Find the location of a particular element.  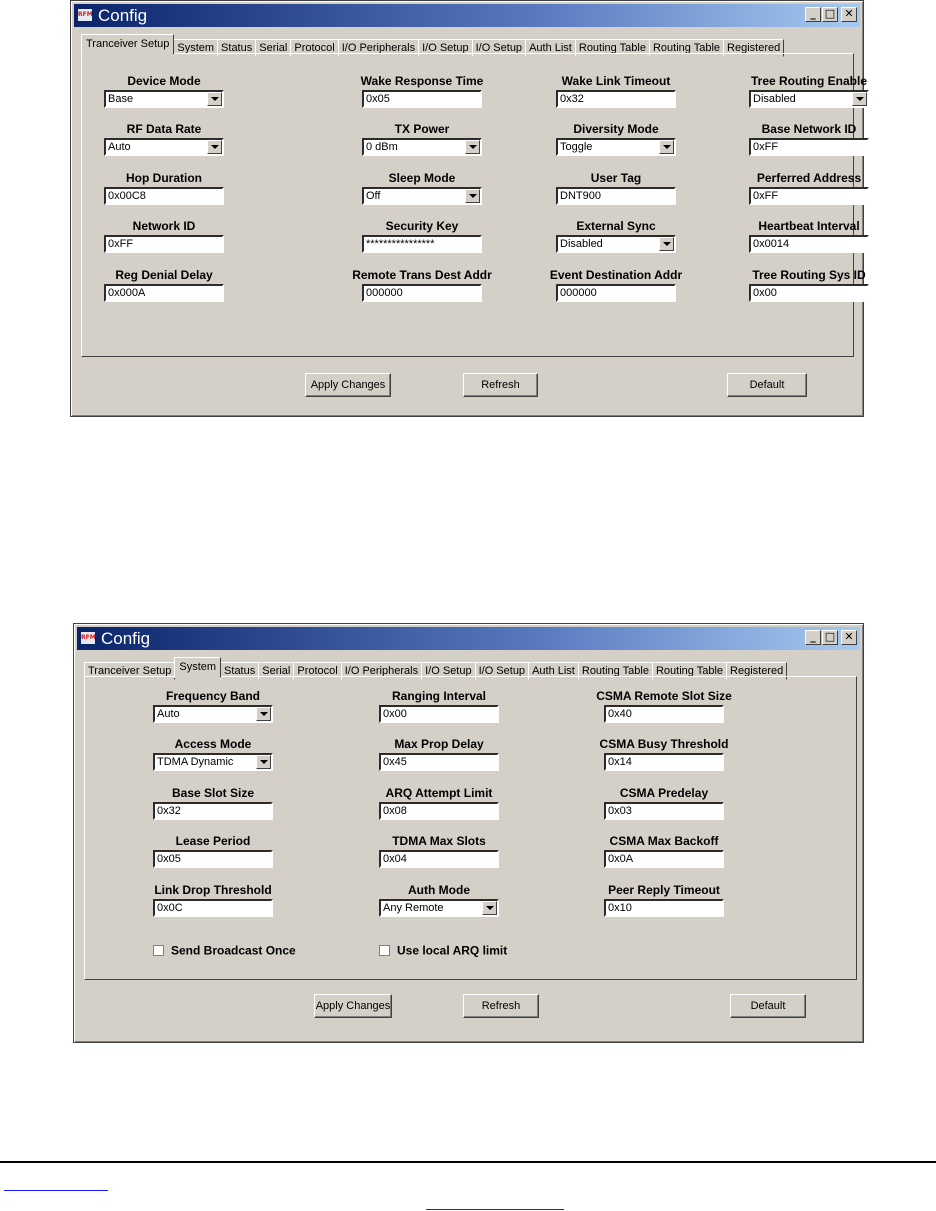

ranging-interval-input: 0x00 is located at coordinates (439, 714).